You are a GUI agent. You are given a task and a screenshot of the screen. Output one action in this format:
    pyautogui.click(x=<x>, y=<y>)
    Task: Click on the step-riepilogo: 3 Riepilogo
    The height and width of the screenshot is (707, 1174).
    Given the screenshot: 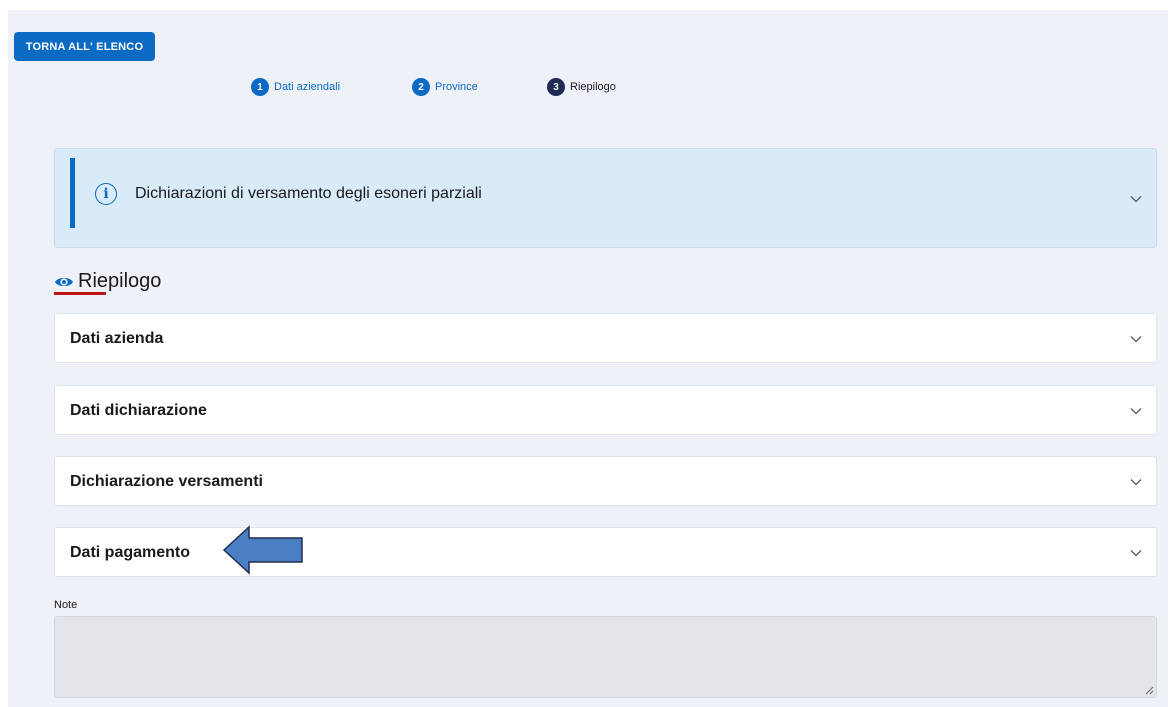 What is the action you would take?
    pyautogui.click(x=581, y=87)
    